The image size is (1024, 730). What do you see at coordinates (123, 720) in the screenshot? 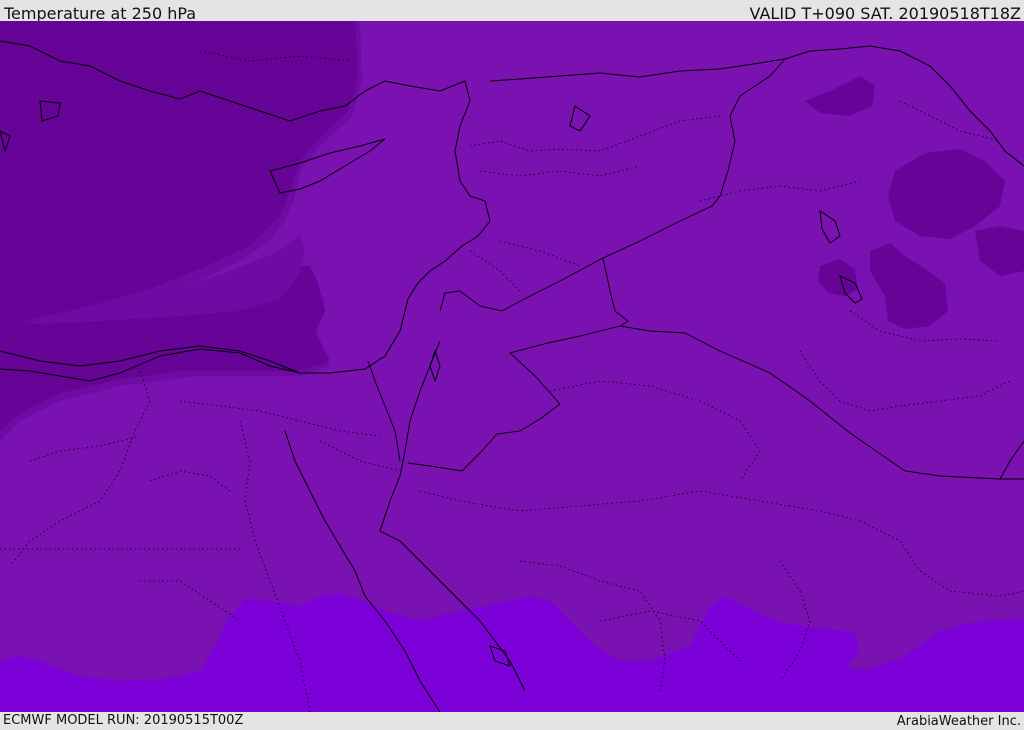
I see `model-run-label: ECMWF MODEL RUN: 20190515T00Z` at bounding box center [123, 720].